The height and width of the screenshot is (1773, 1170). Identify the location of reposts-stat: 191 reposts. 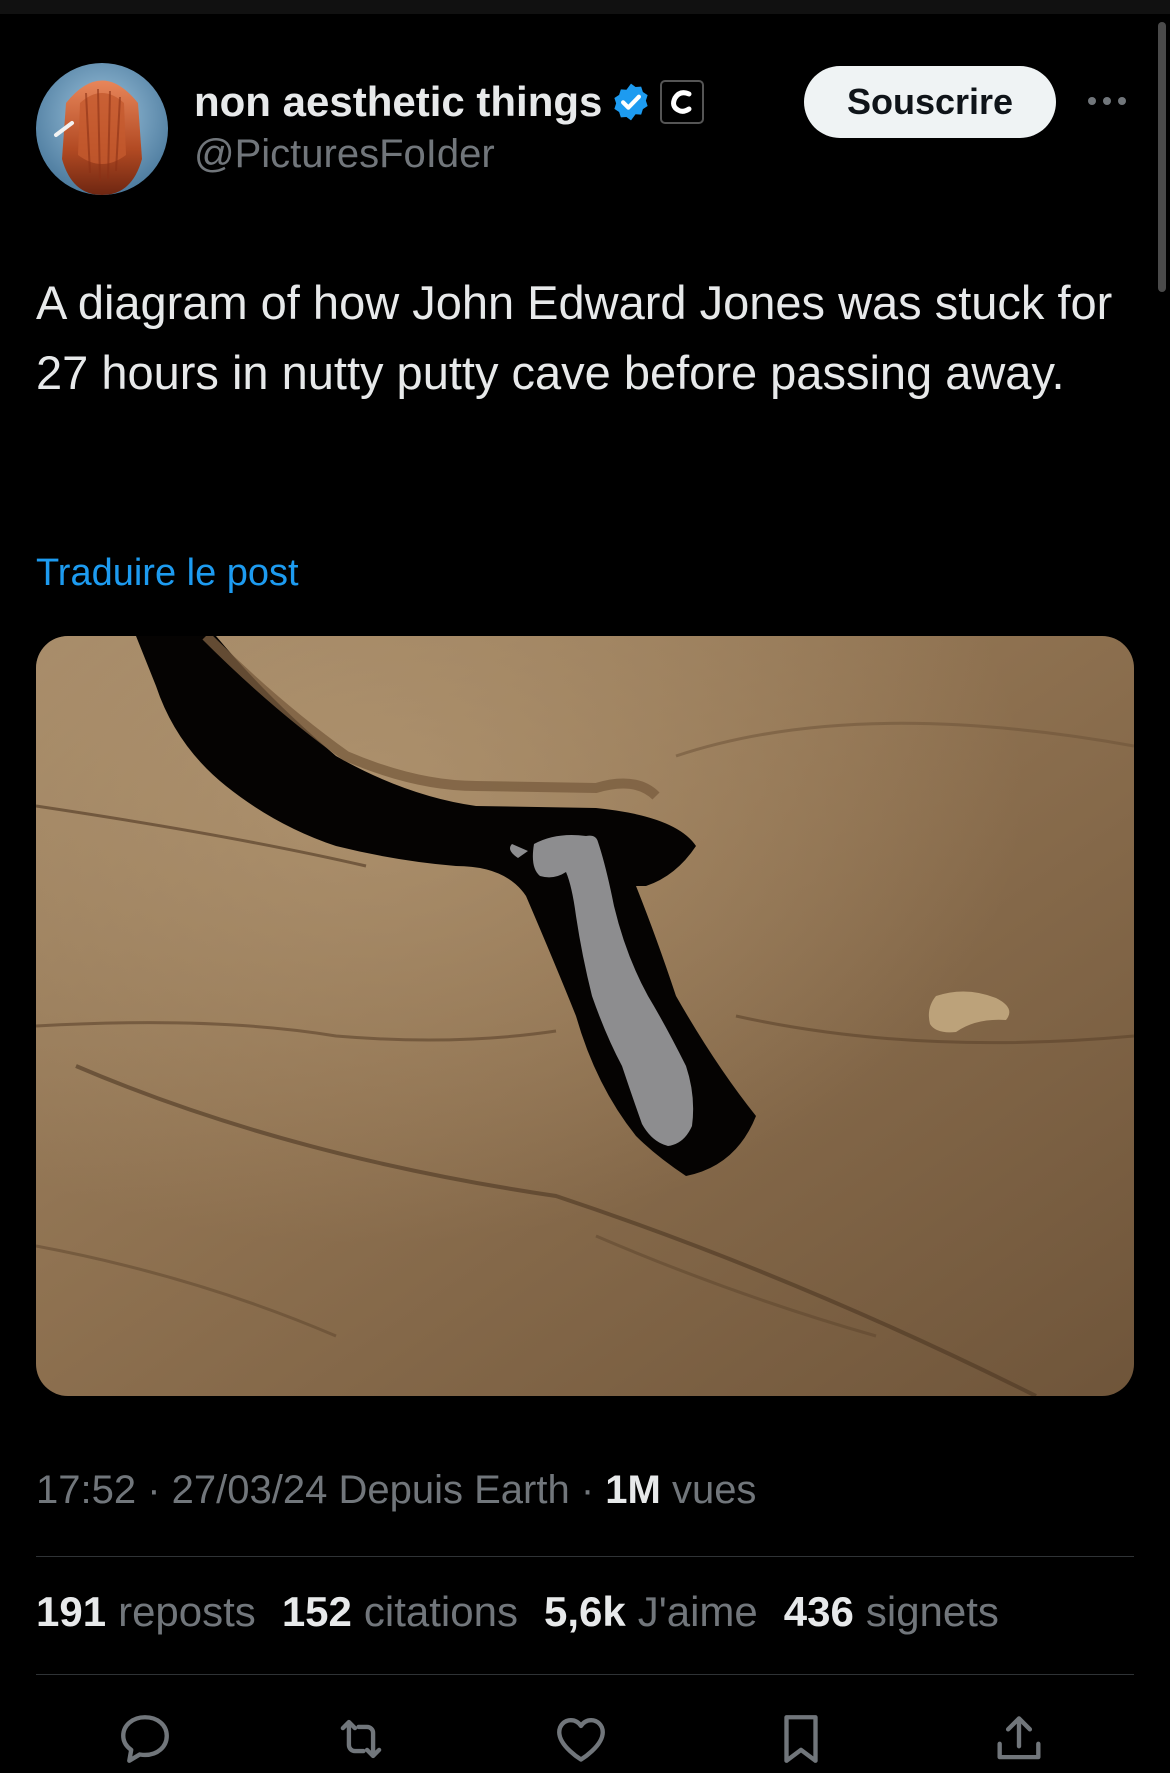
(146, 1612).